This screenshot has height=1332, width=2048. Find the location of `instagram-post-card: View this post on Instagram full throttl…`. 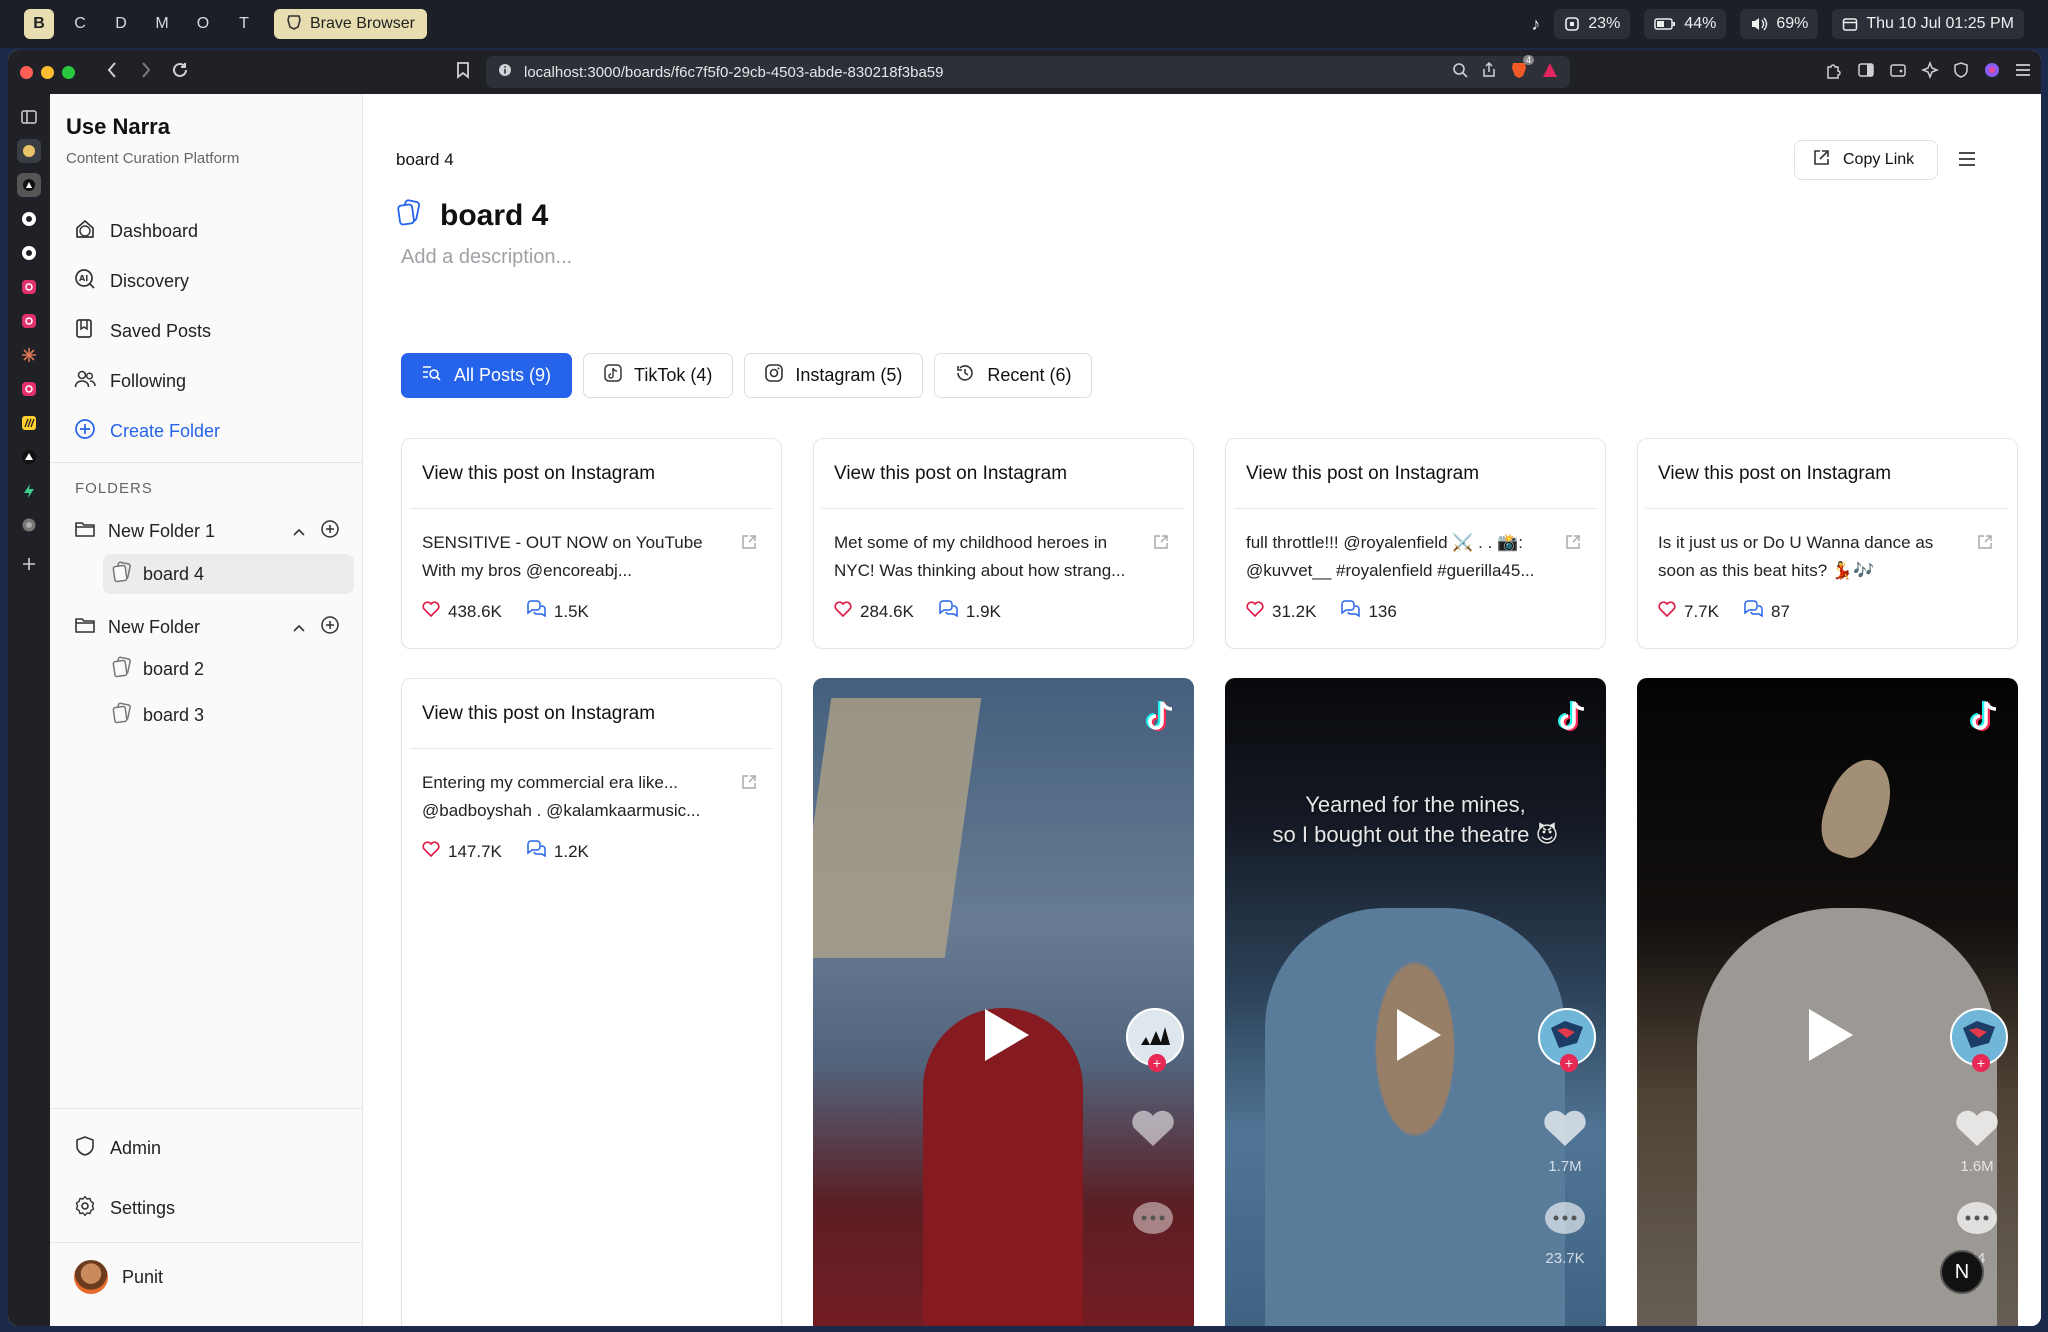

instagram-post-card: View this post on Instagram full throttl… is located at coordinates (1415, 543).